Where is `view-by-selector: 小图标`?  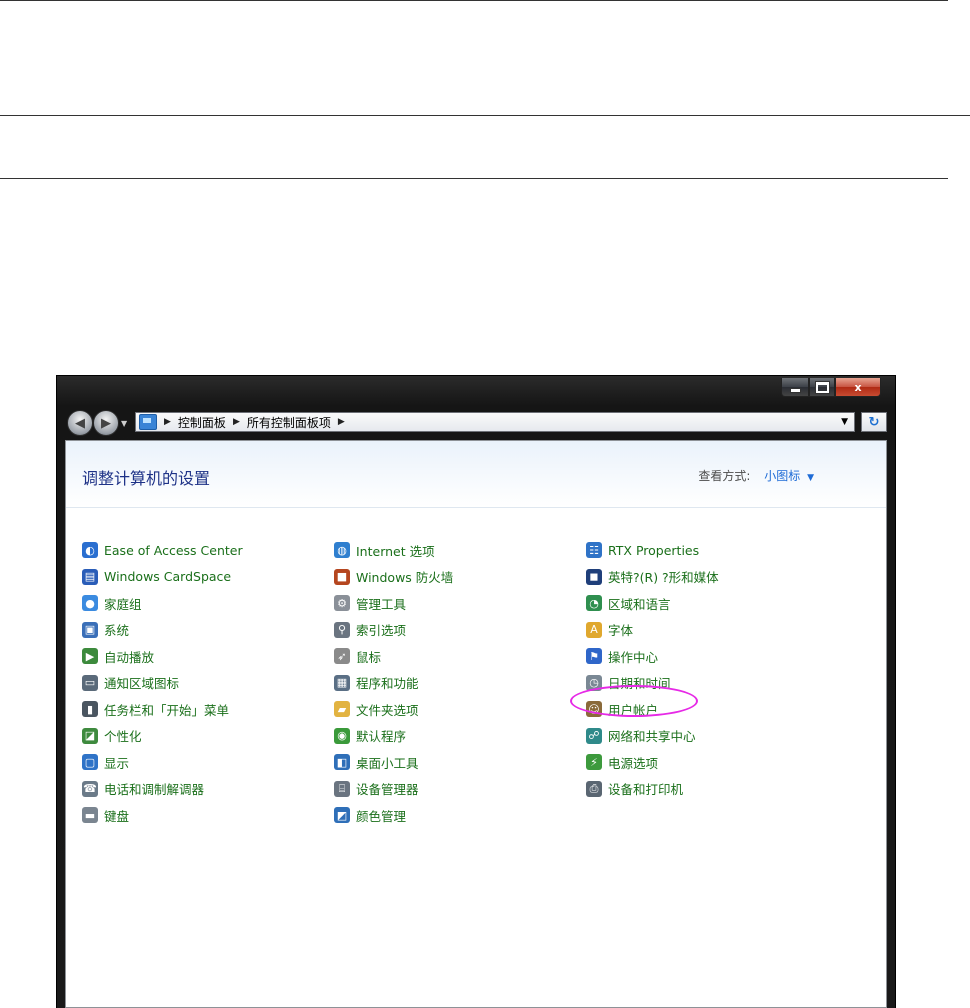 view-by-selector: 小图标 is located at coordinates (782, 476).